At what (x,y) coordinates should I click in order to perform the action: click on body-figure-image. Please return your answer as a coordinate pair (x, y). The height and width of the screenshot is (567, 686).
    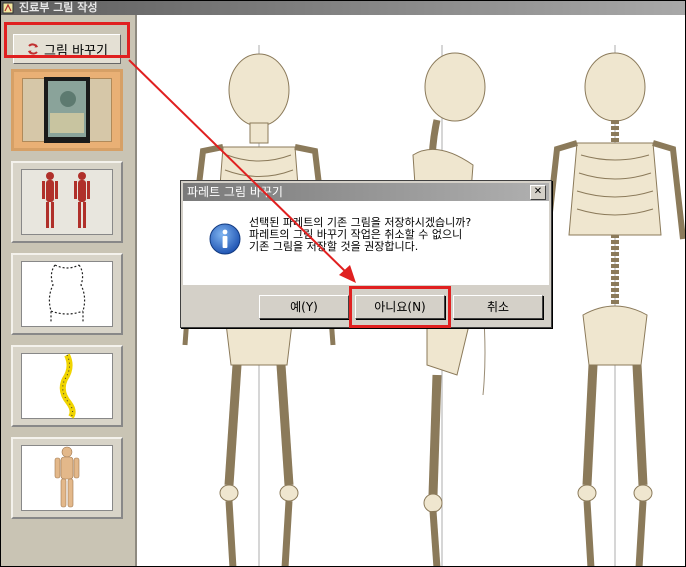
    Looking at the image, I should click on (67, 477).